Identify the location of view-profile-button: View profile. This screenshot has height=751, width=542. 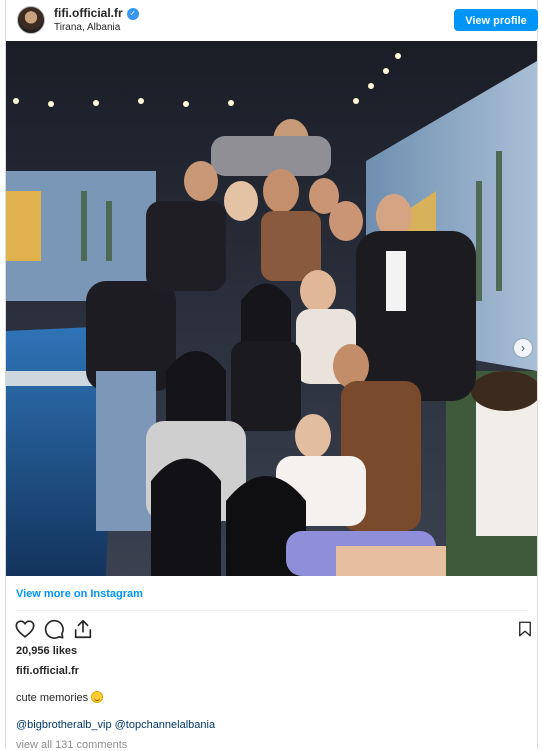
(496, 20).